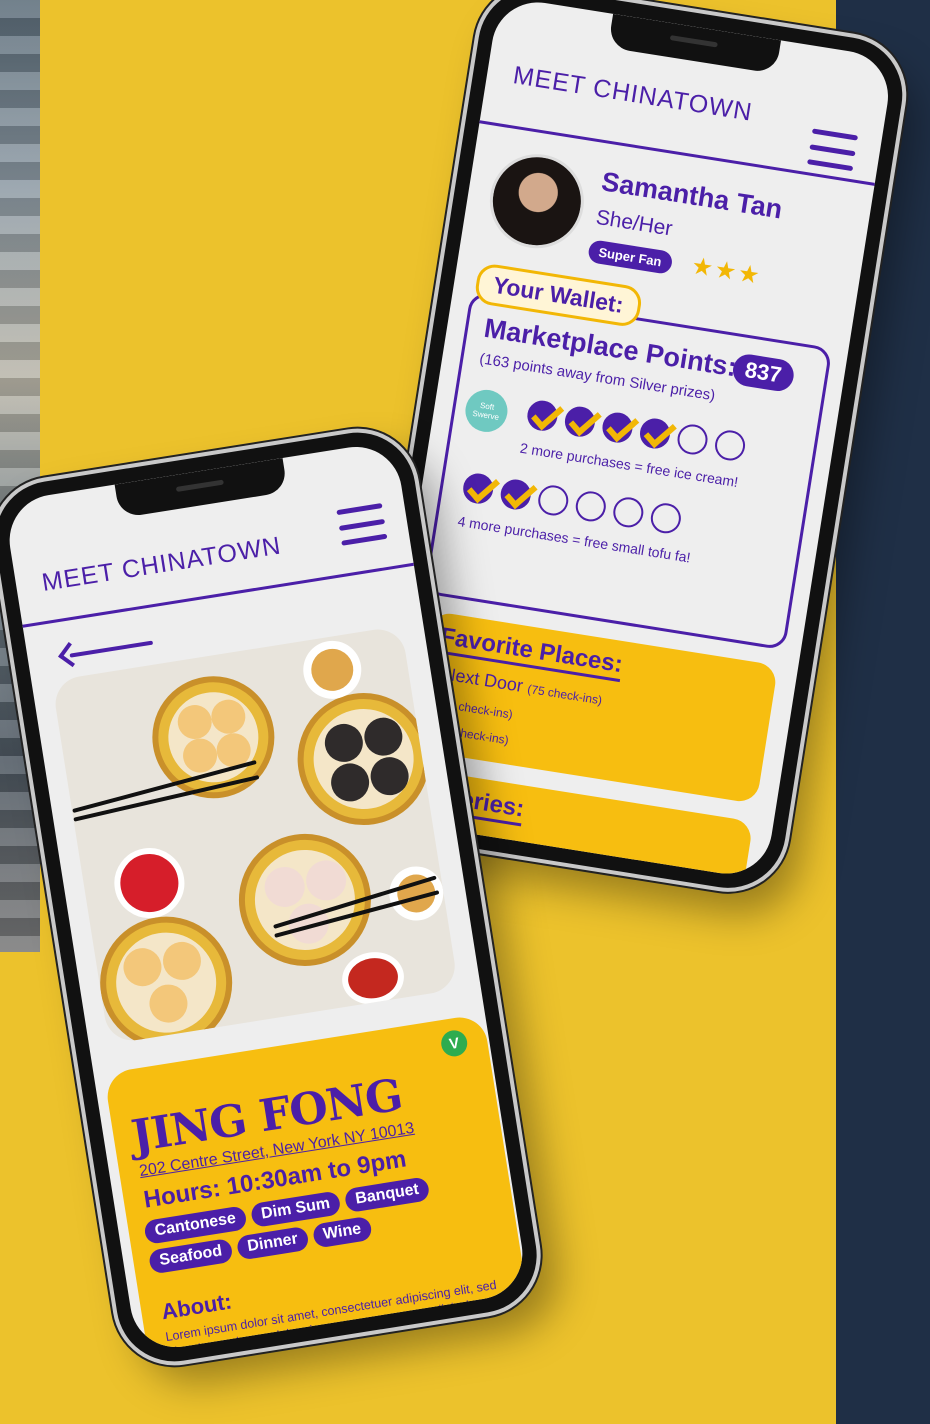 The image size is (930, 1424). Describe the element at coordinates (537, 201) in the screenshot. I see `avatar` at that location.